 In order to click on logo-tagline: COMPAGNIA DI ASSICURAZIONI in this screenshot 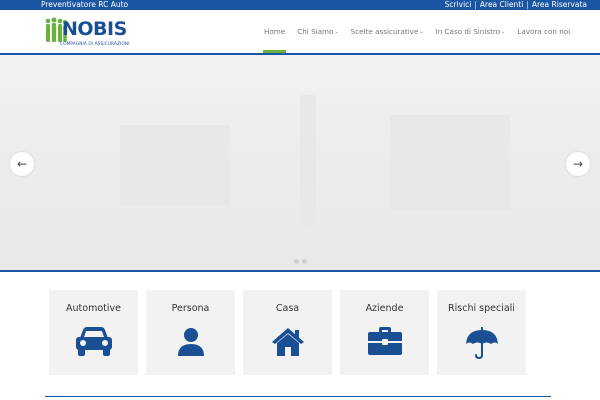, I will do `click(95, 44)`.